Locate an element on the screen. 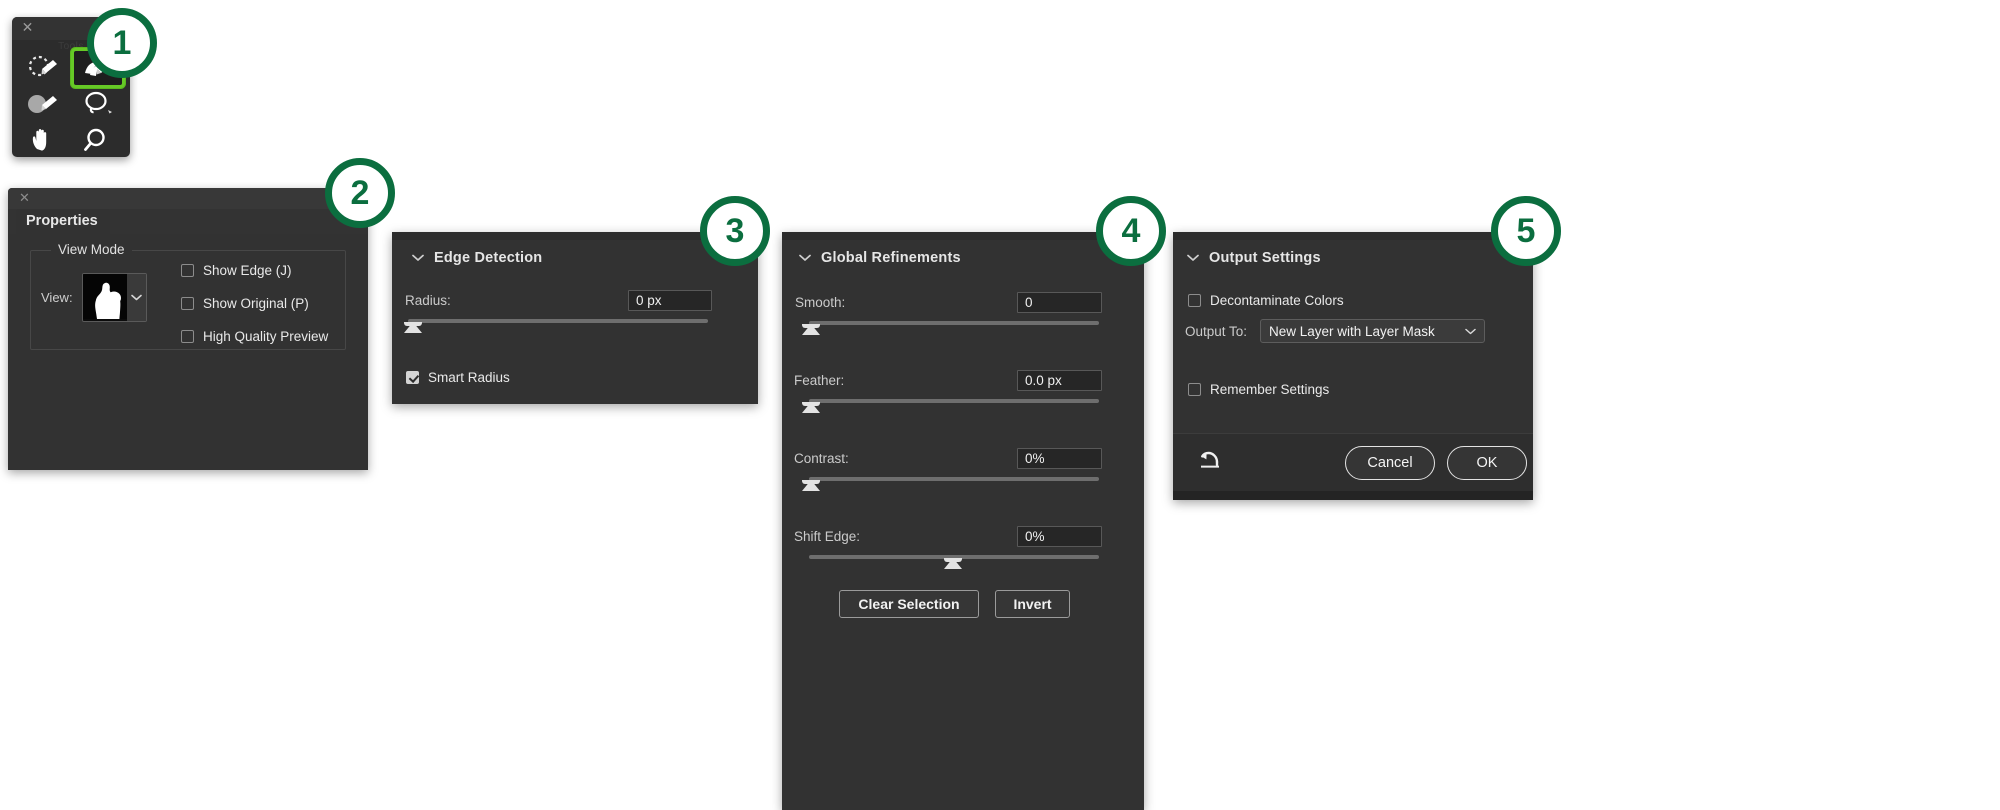 The height and width of the screenshot is (810, 2000). invert-button: Invert is located at coordinates (1032, 604).